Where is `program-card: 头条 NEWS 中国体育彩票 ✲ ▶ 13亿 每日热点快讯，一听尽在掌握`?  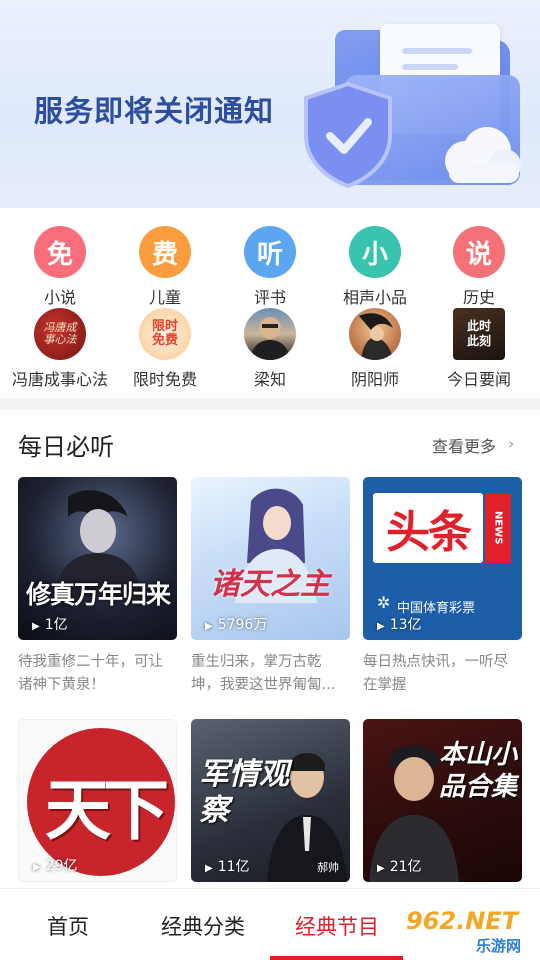
program-card: 头条 NEWS 中国体育彩票 ✲ ▶ 13亿 每日热点快讯，一听尽在掌握 is located at coordinates (442, 587).